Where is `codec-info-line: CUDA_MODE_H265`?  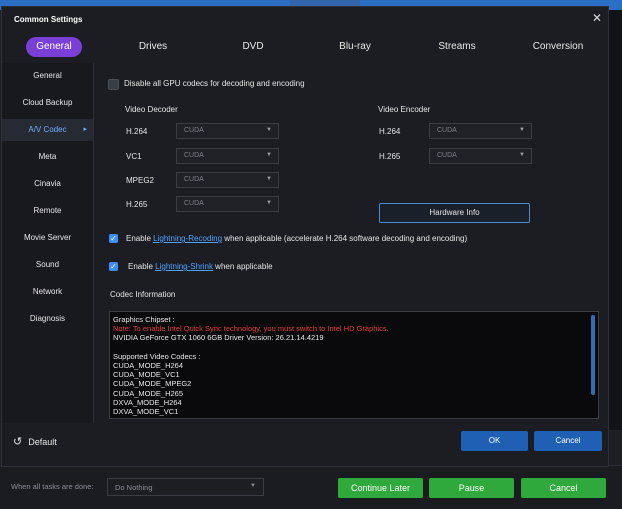
codec-info-line: CUDA_MODE_H265 is located at coordinates (148, 393).